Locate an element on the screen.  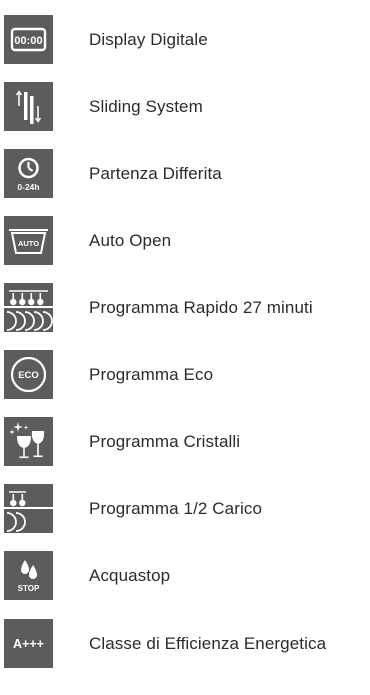
rapid-program-icon is located at coordinates (28, 307).